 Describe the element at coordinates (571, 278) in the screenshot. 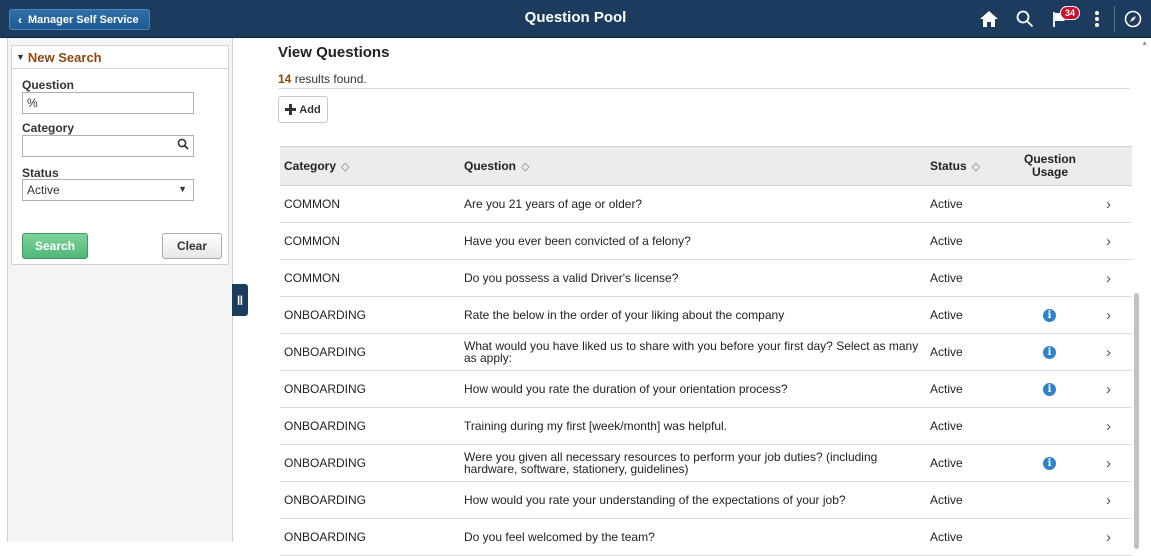

I see `question-cell: Do you possess a valid Driver's license?` at that location.